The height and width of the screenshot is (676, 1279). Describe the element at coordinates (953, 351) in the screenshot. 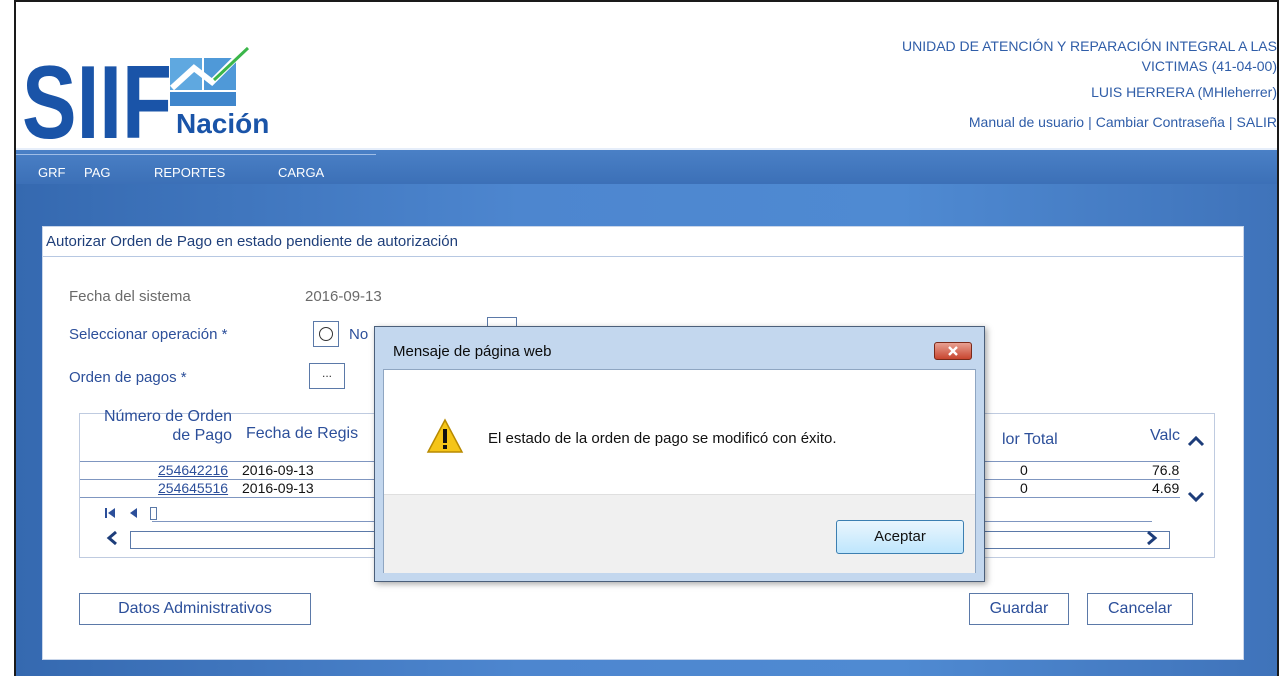

I see `close-icon` at that location.